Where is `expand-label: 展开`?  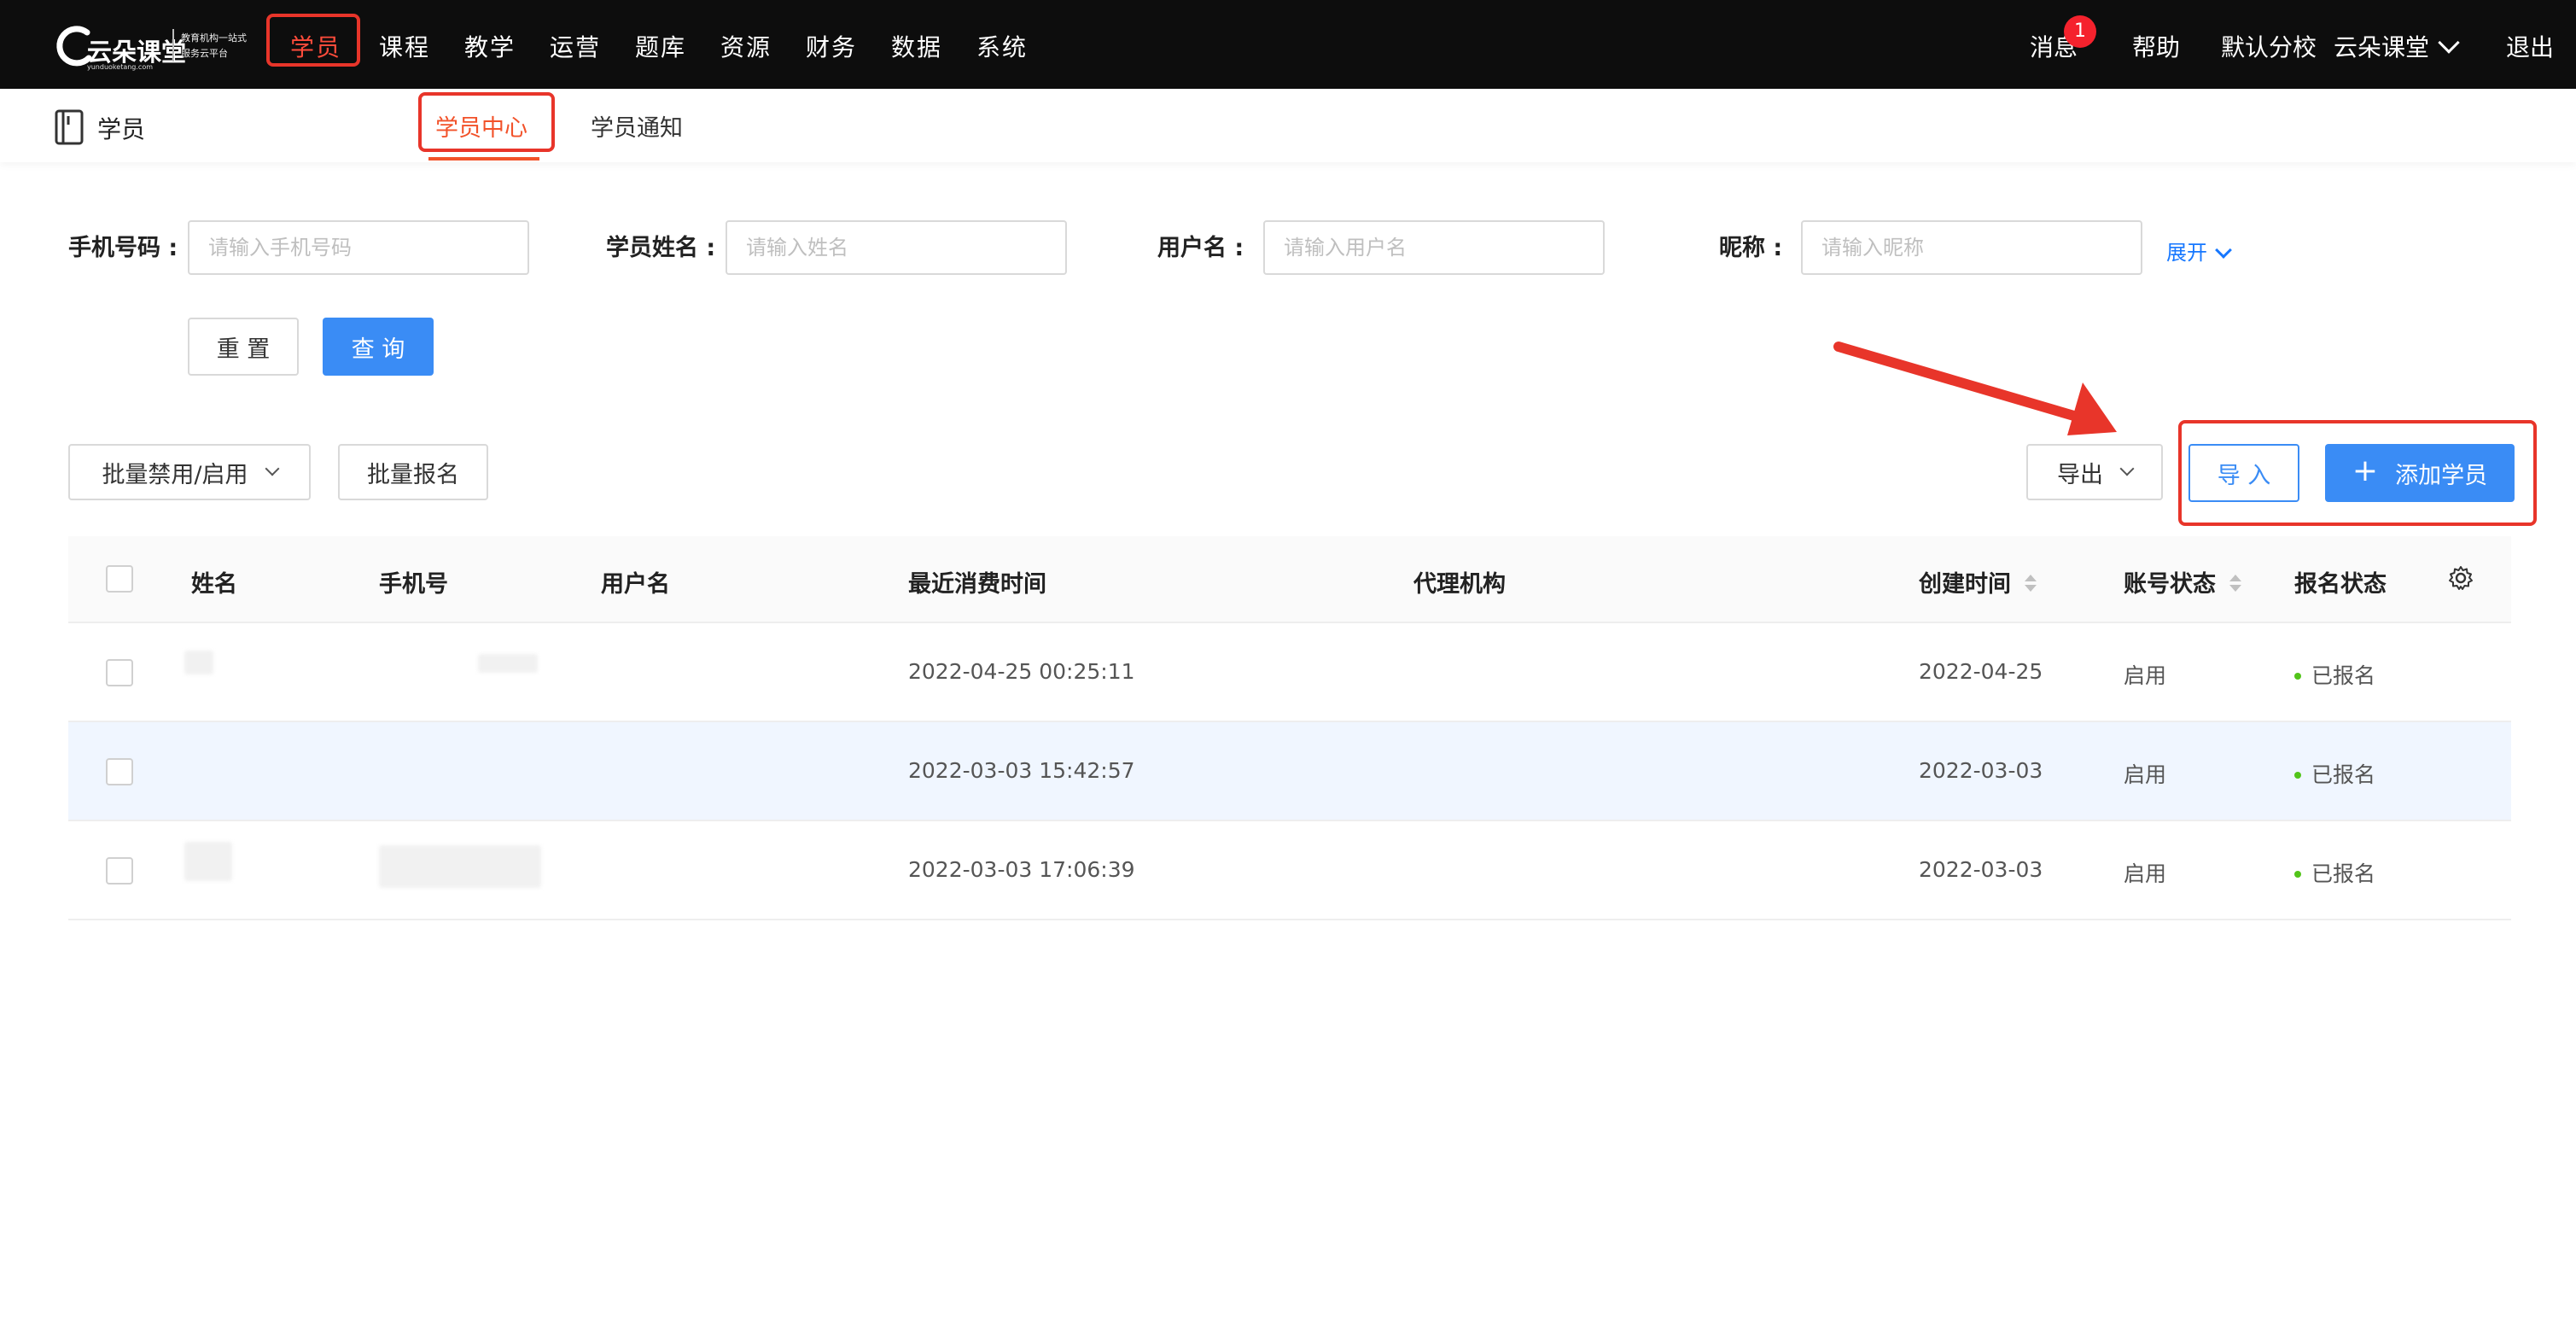 expand-label: 展开 is located at coordinates (2186, 253).